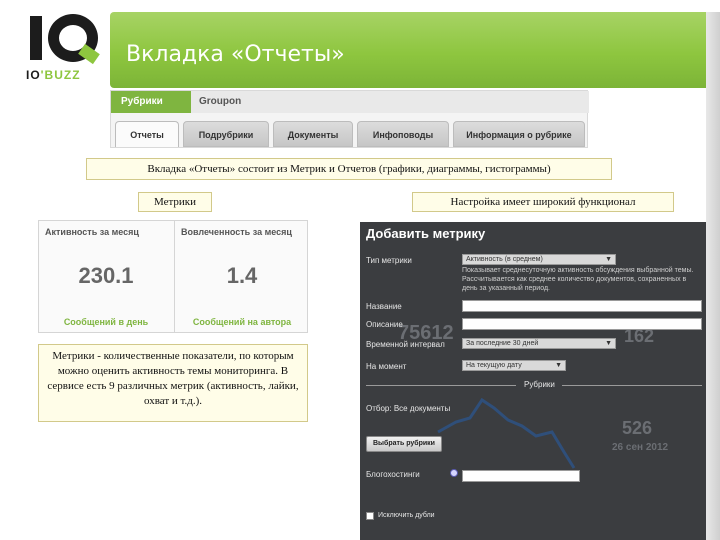 Image resolution: width=720 pixels, height=540 pixels. I want to click on tab-newsbreaks: Инфоповоды, so click(403, 134).